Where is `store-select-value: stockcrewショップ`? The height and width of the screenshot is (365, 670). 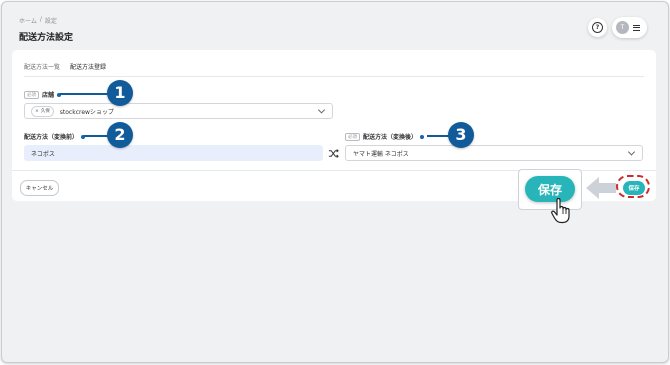 store-select-value: stockcrewショップ is located at coordinates (86, 112).